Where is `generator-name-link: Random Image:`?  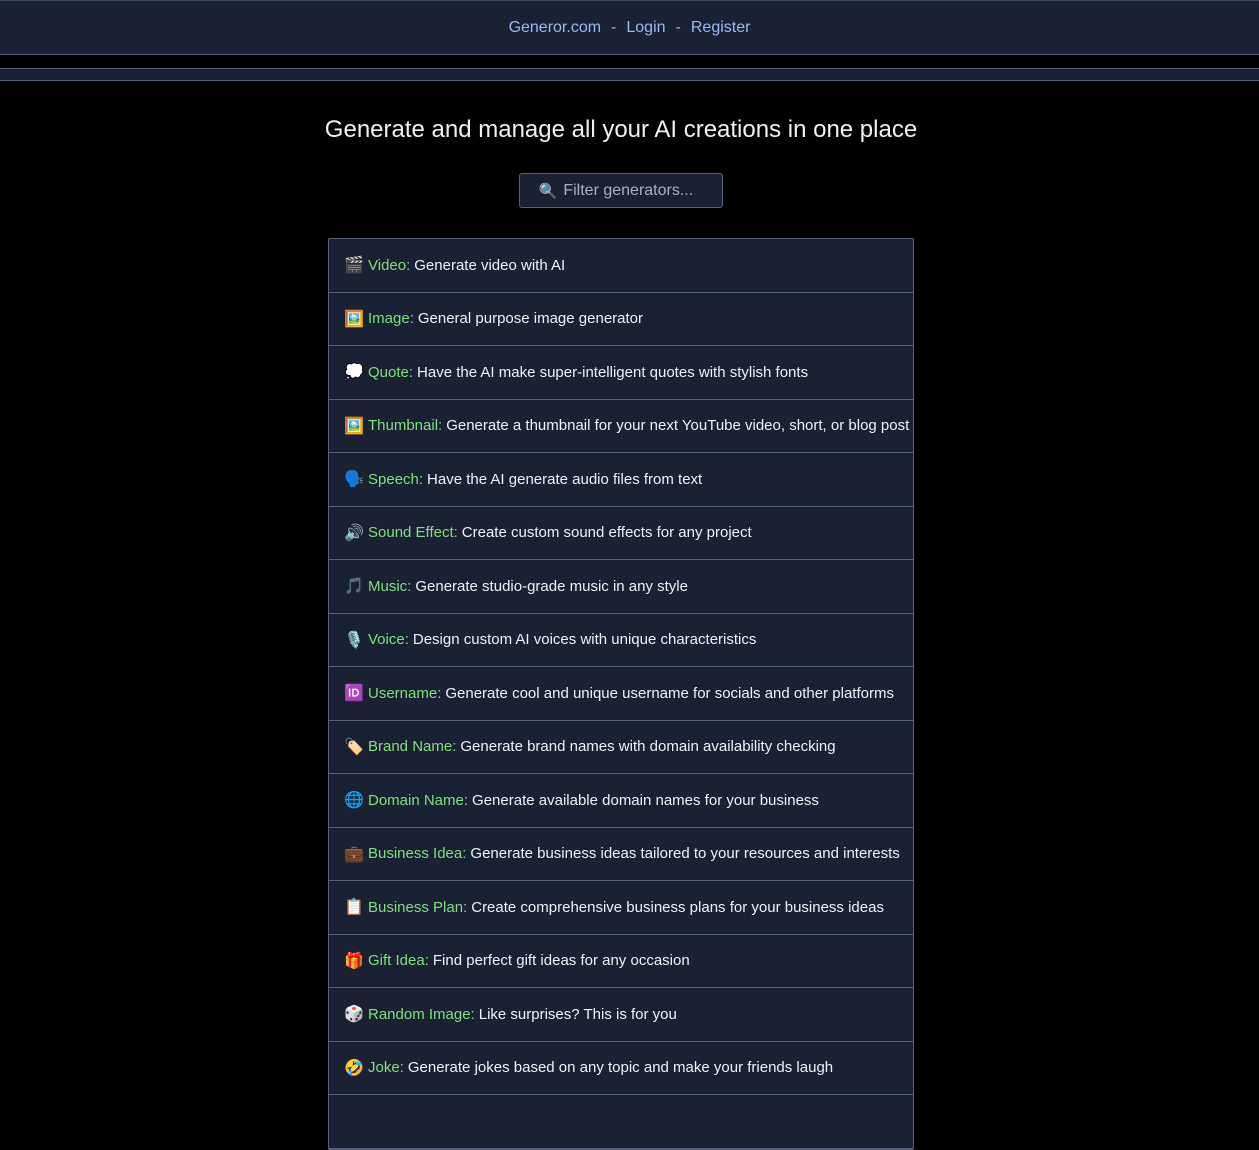
generator-name-link: Random Image: is located at coordinates (421, 1014).